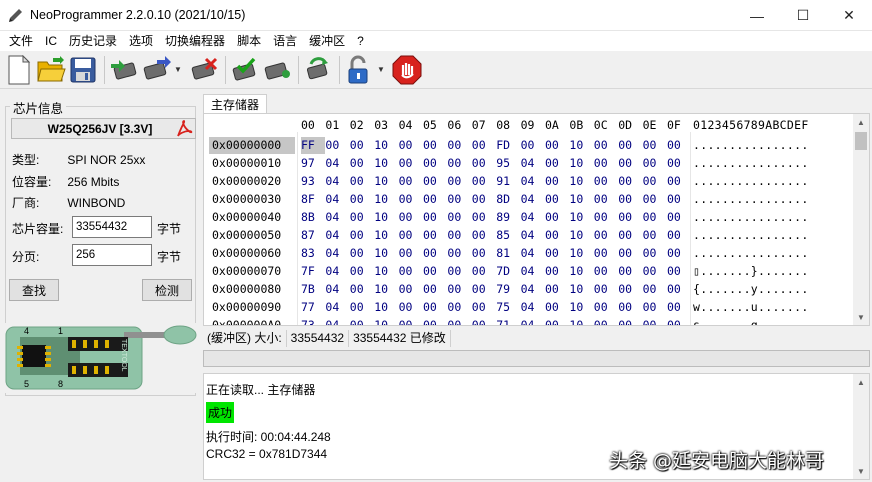 The height and width of the screenshot is (482, 872). What do you see at coordinates (508, 321) in the screenshot?
I see `hex-byte: 71` at bounding box center [508, 321].